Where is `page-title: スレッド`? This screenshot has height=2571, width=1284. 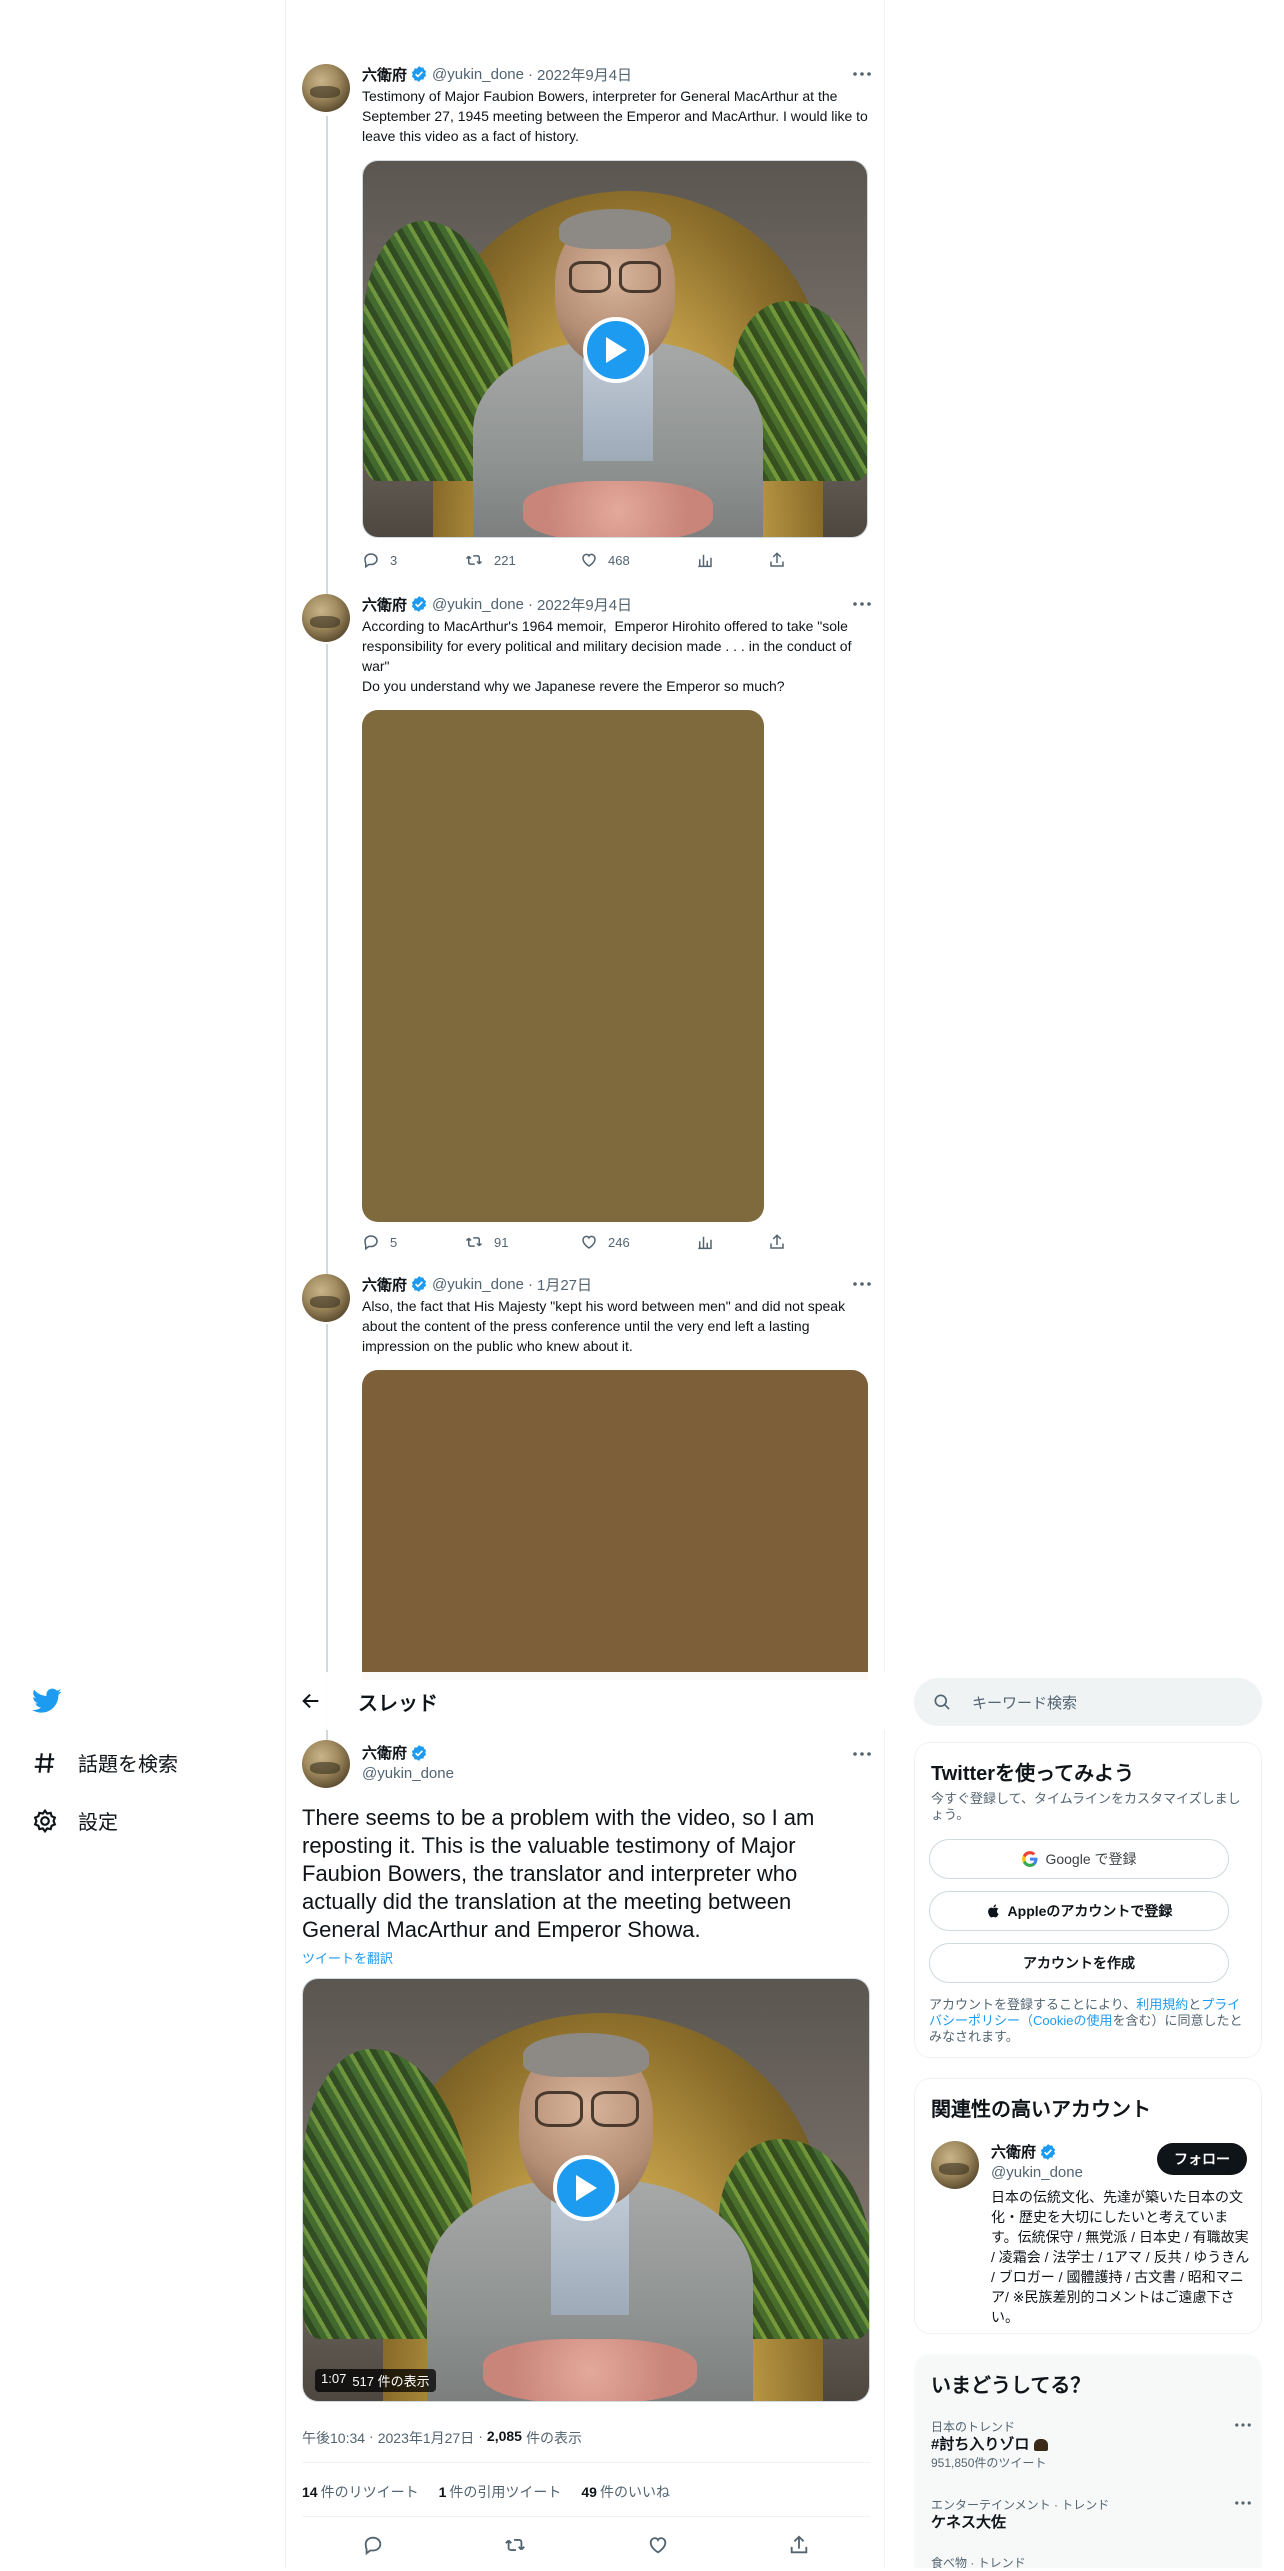 page-title: スレッド is located at coordinates (398, 1703).